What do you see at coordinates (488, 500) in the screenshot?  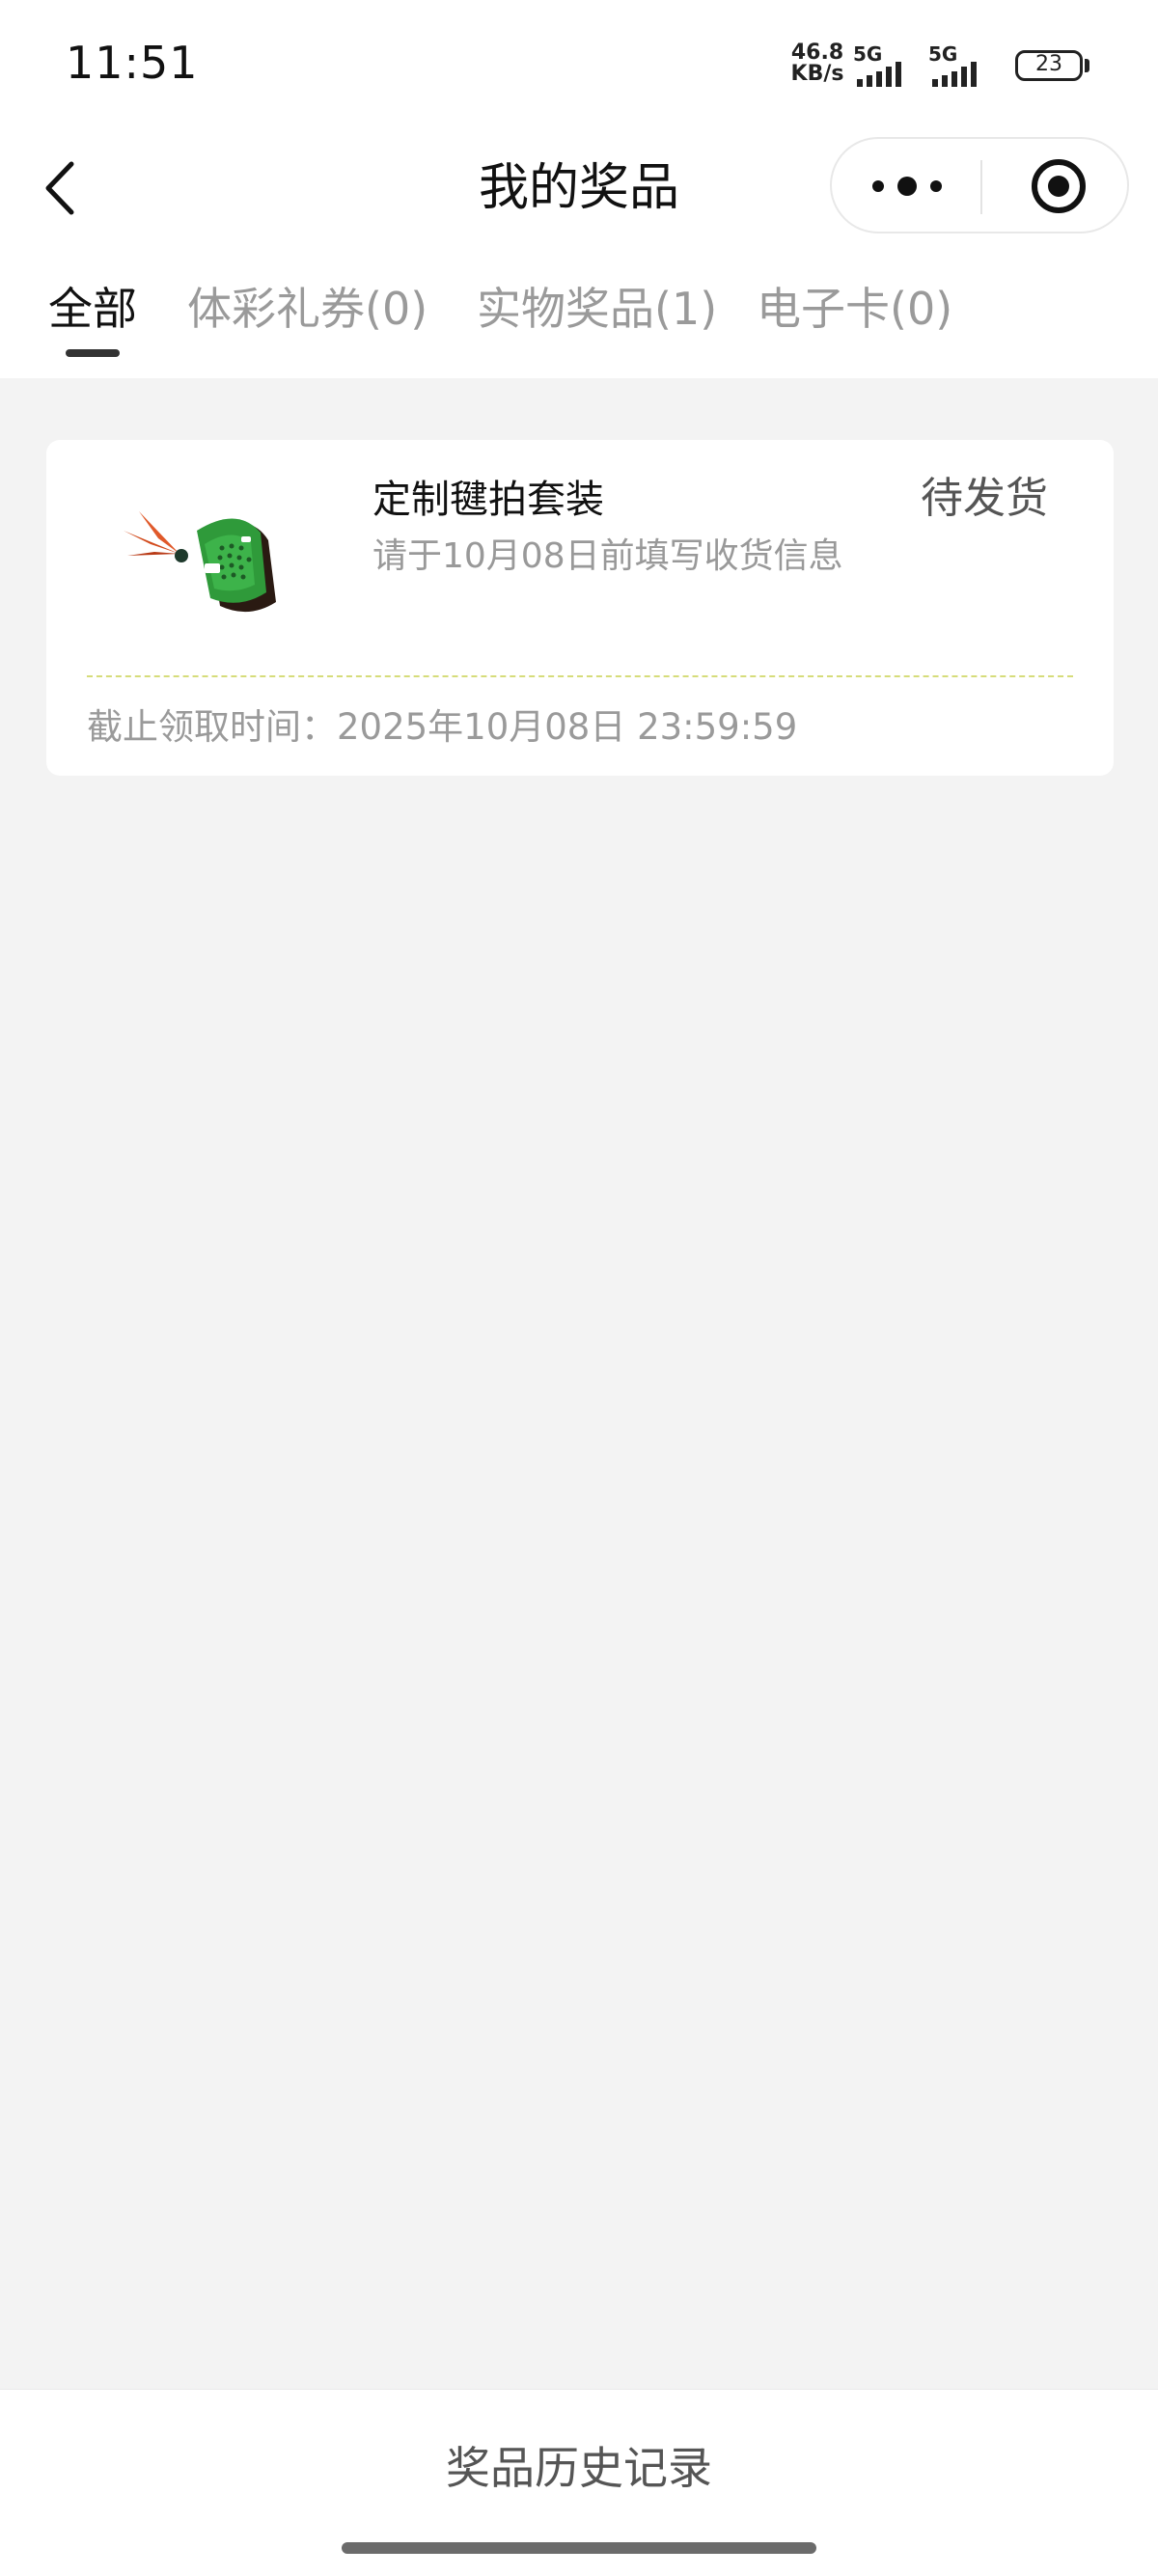 I see `prize-name: 定制毽拍套装` at bounding box center [488, 500].